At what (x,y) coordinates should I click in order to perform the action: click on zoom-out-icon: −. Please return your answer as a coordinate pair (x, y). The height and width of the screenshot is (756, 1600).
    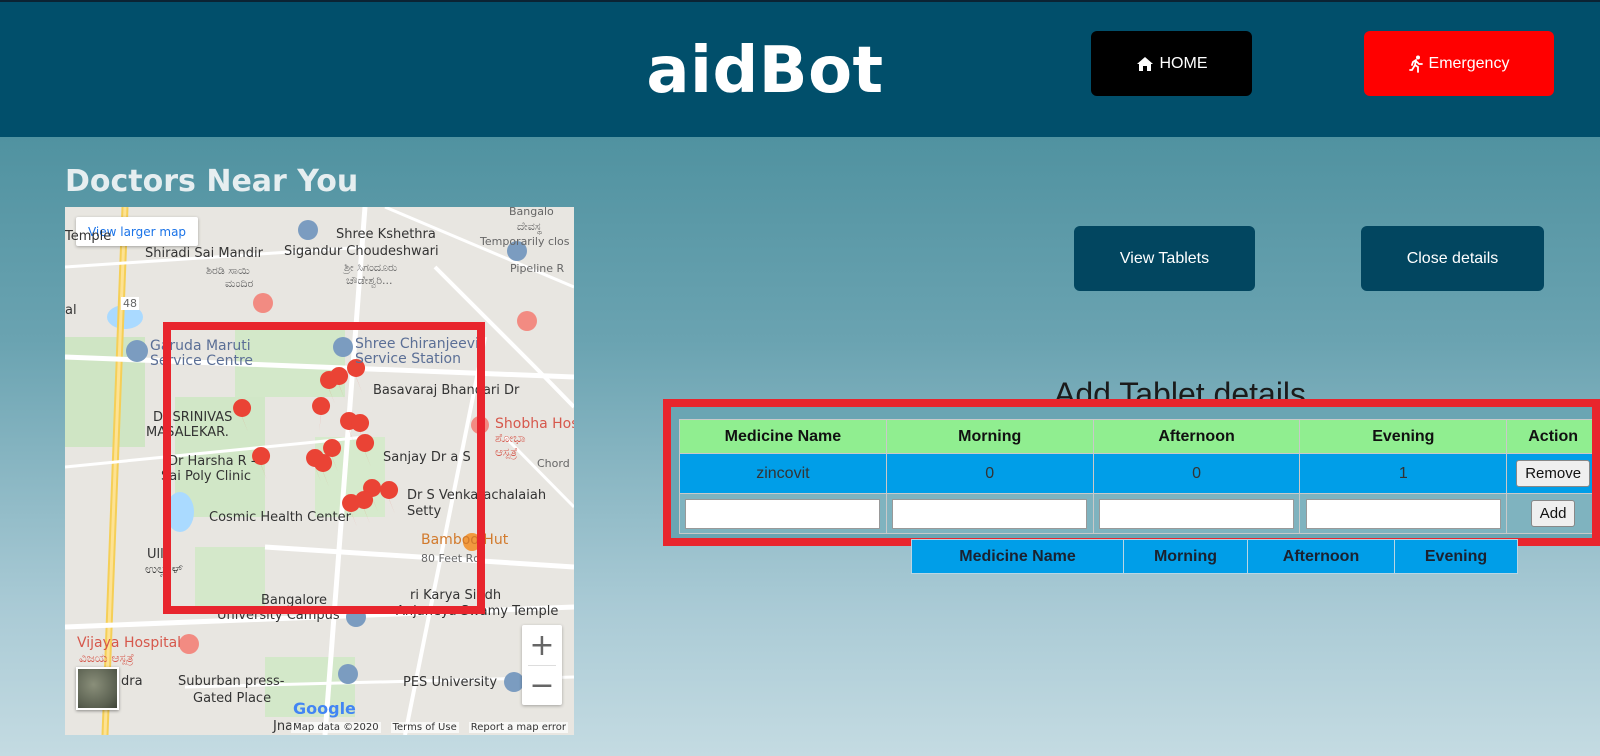
    Looking at the image, I should click on (542, 685).